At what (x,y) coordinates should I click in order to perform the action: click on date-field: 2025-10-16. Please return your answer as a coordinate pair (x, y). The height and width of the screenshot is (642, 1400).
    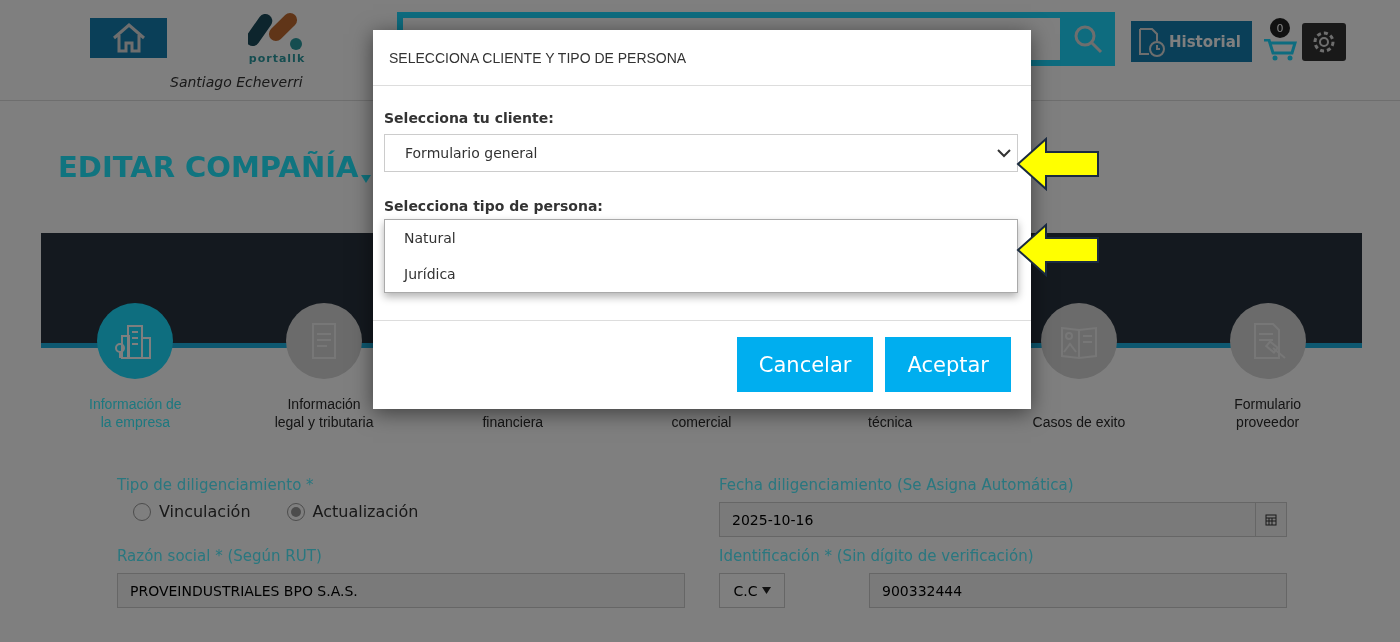
    Looking at the image, I should click on (1003, 519).